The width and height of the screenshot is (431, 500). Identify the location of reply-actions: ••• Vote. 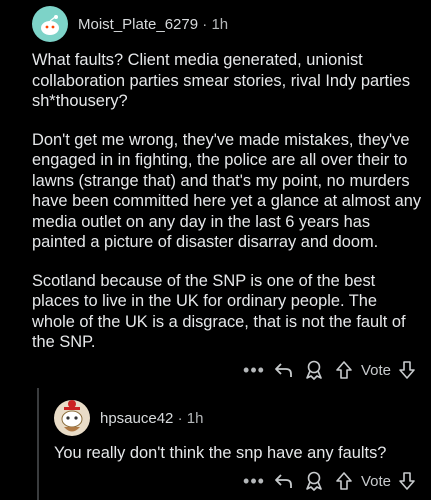
(329, 481).